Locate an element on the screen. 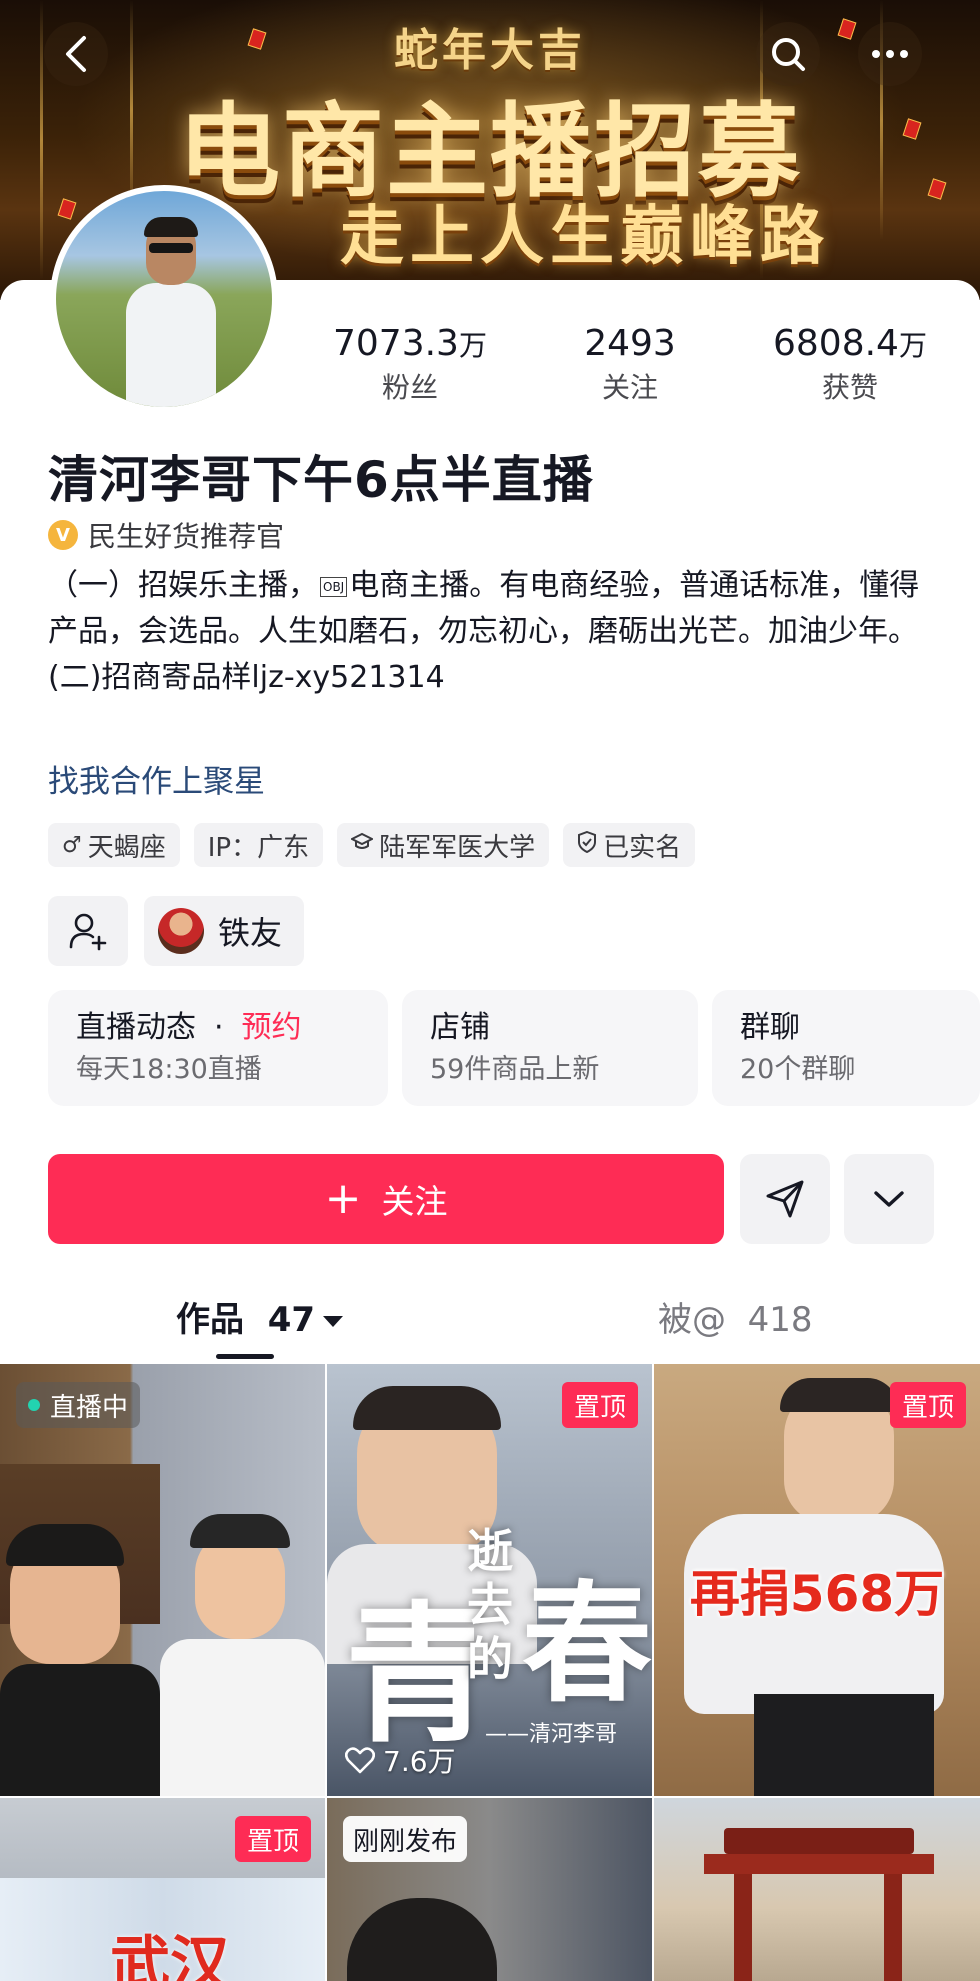 Image resolution: width=980 pixels, height=1981 pixels. tag-zodiac: ♂ 天蝎座 is located at coordinates (114, 845).